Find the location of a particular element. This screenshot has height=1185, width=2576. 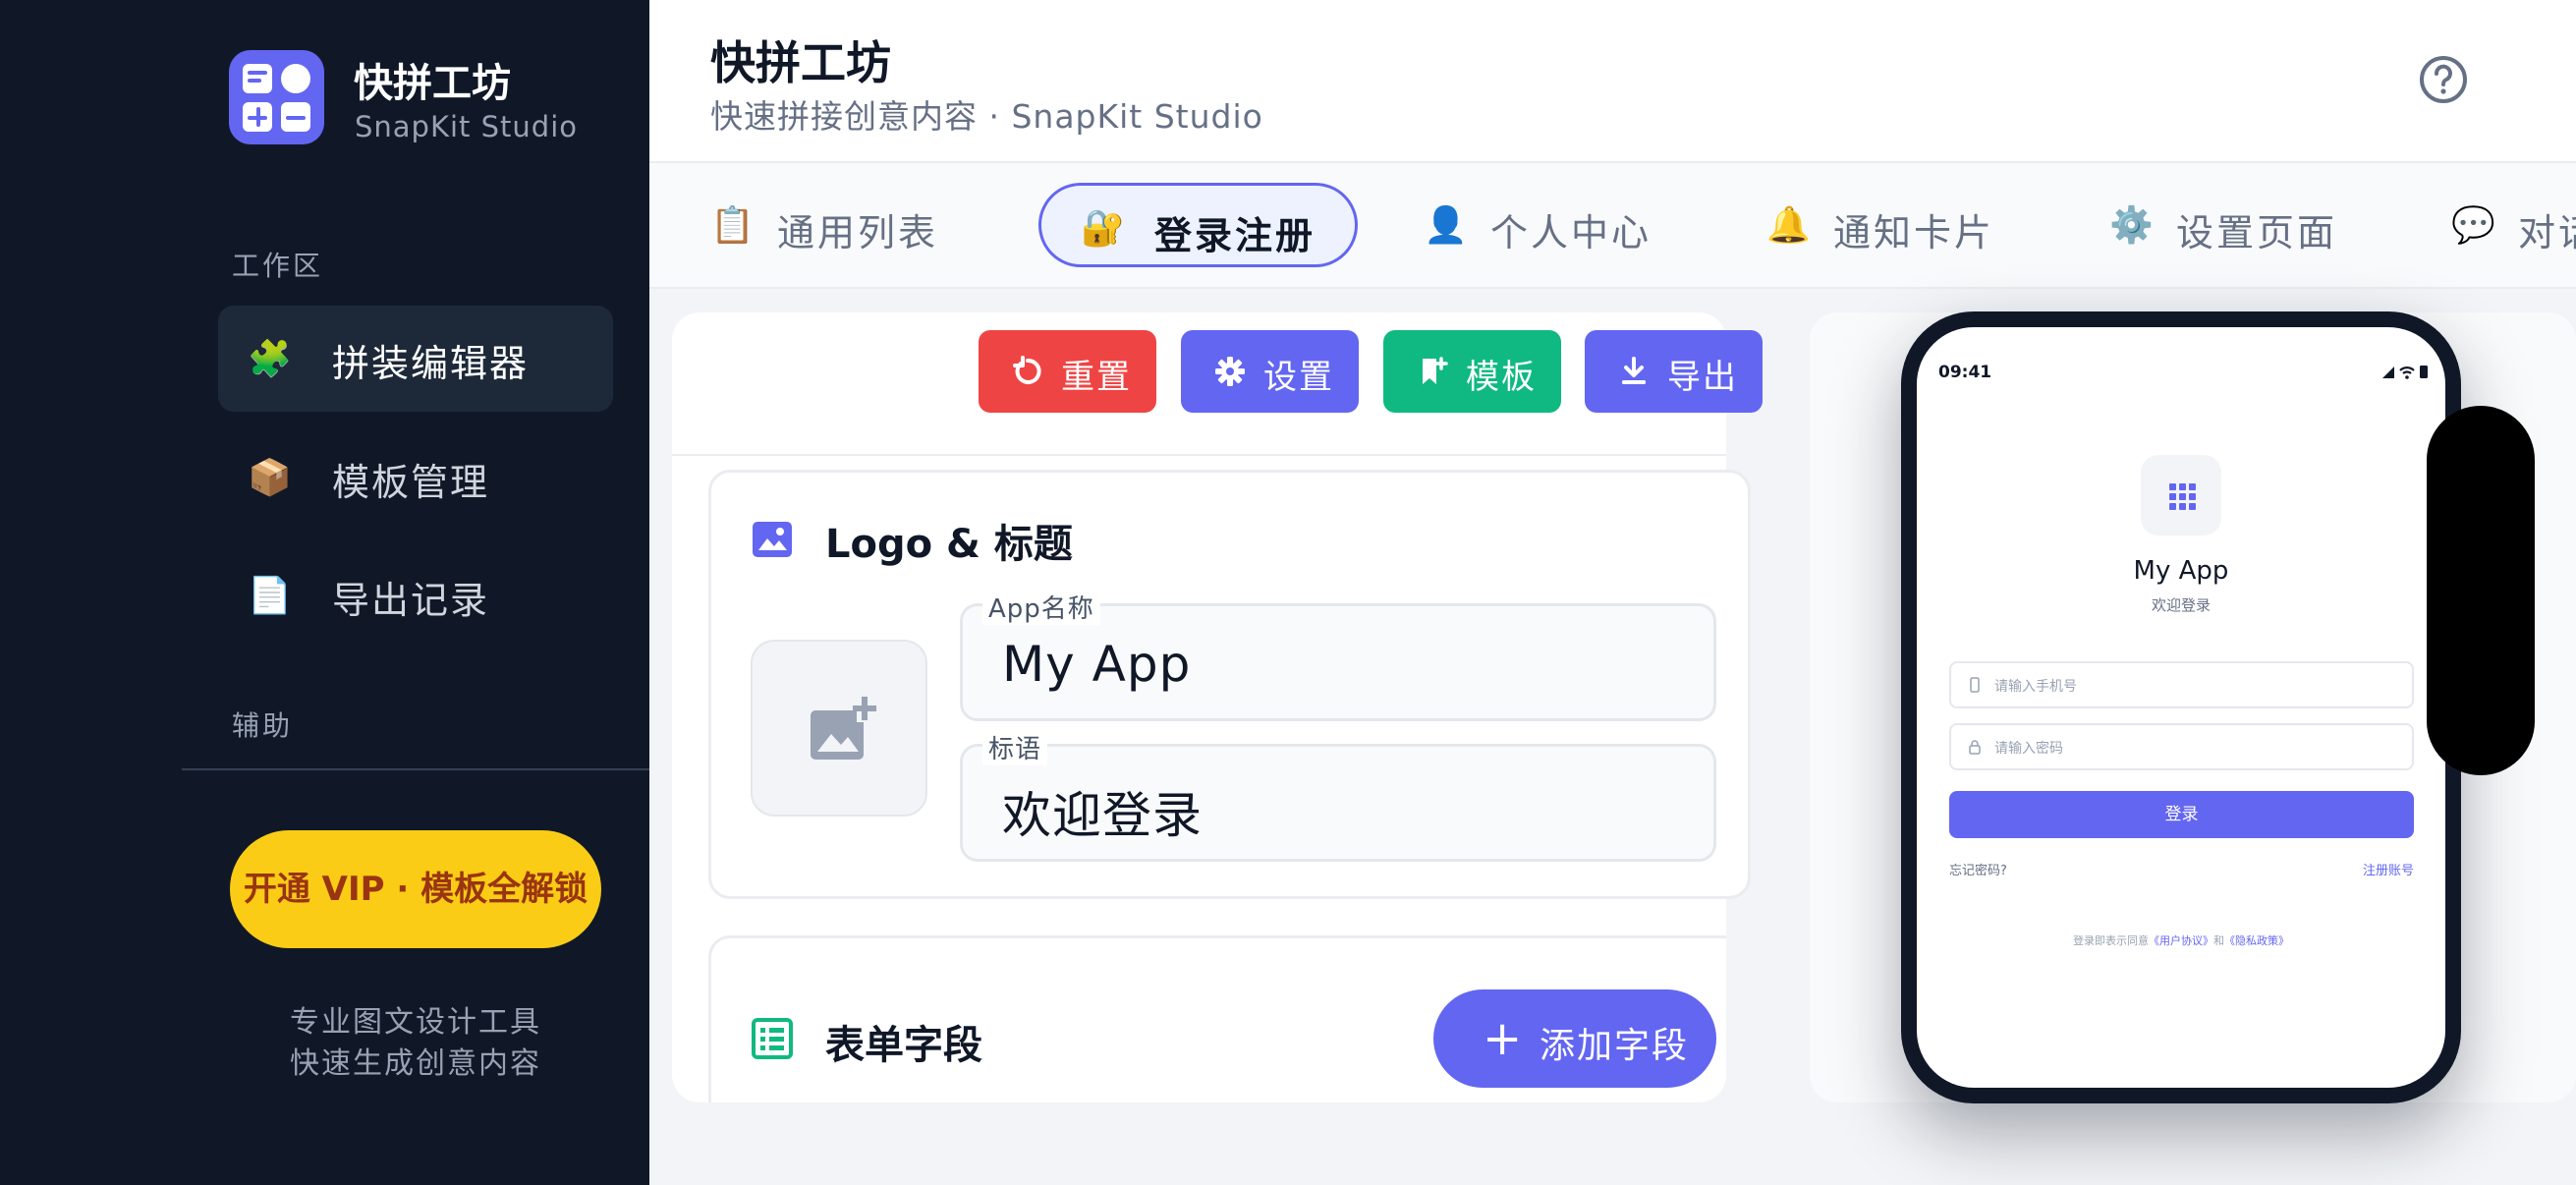

template-button: 模板 is located at coordinates (1472, 372).